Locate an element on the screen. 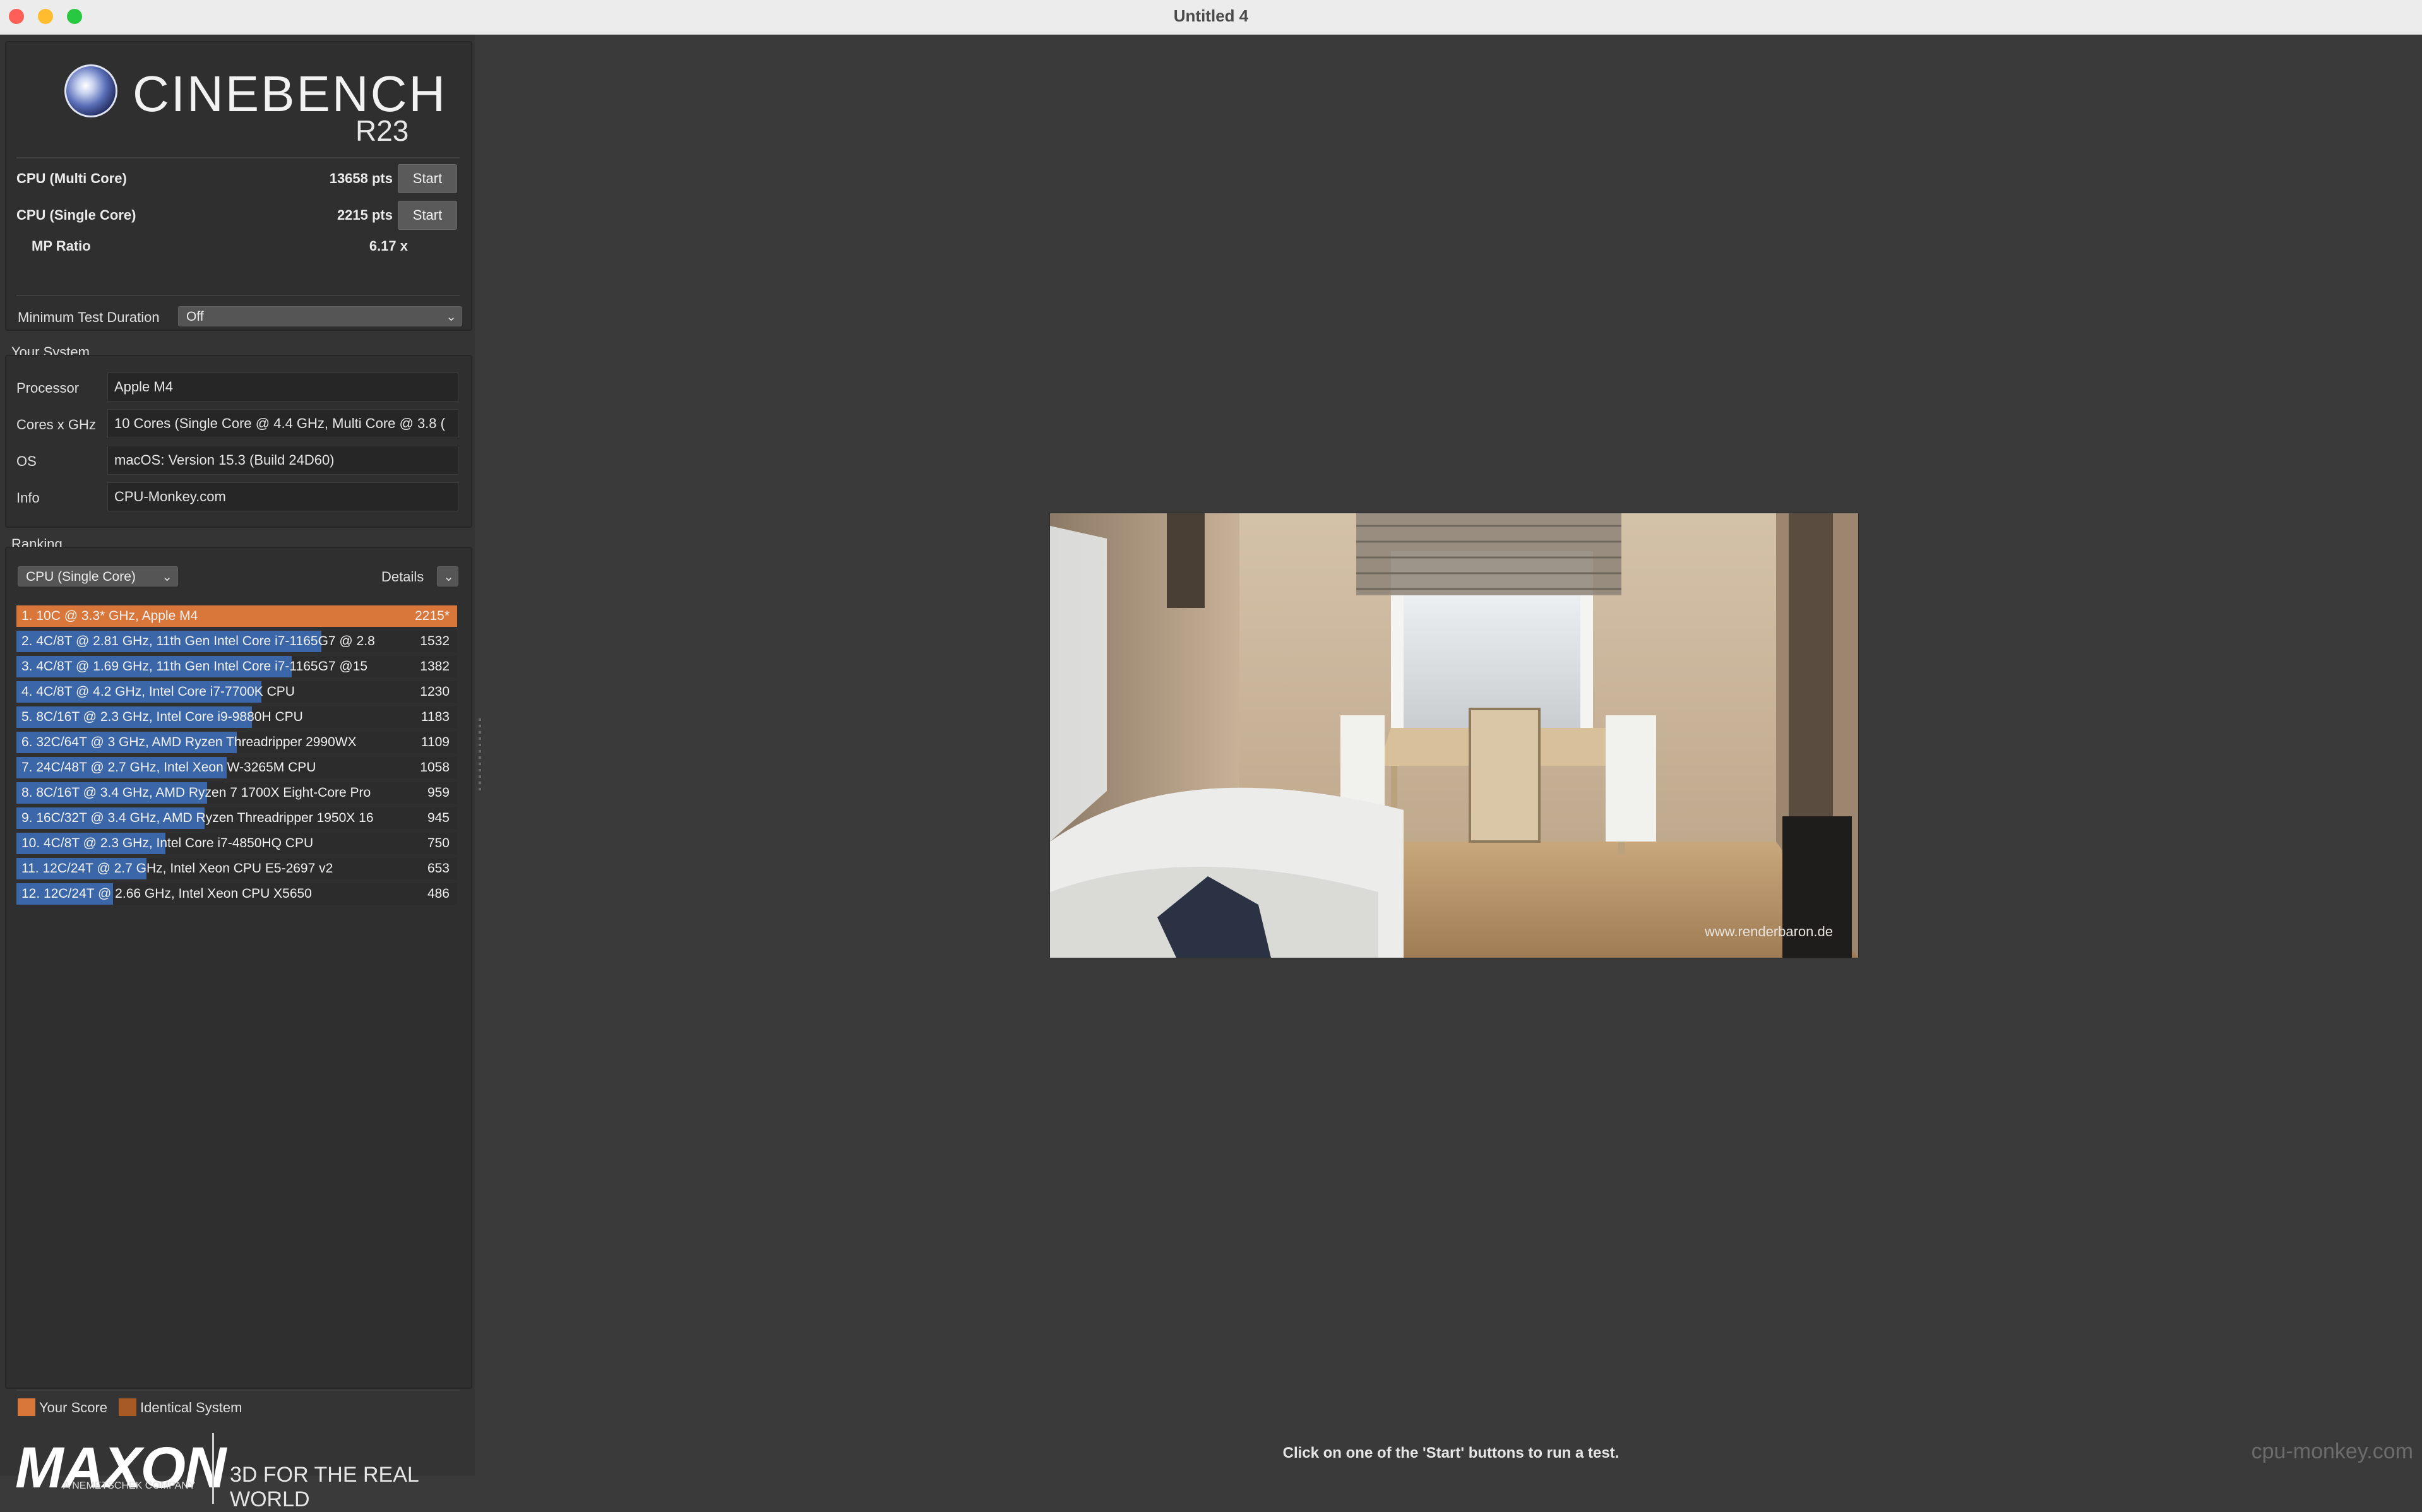  min-duration-select: Off ⌄ is located at coordinates (320, 316).